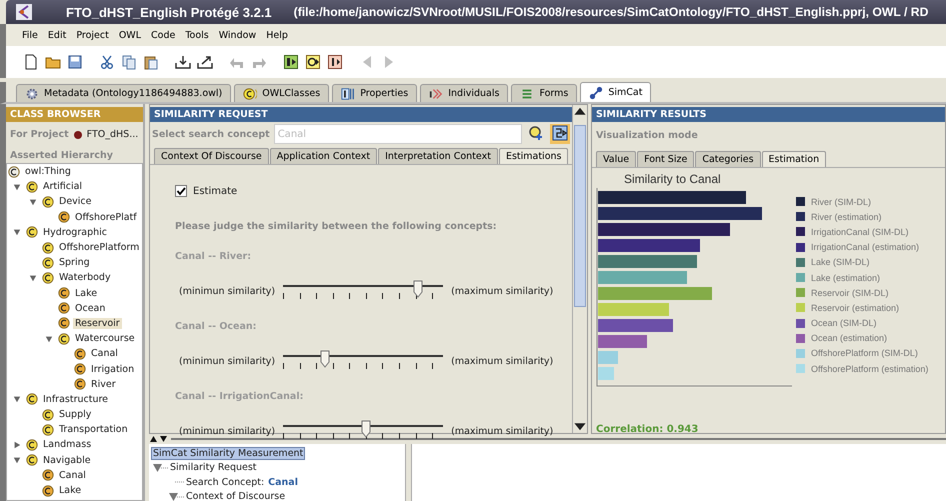 The width and height of the screenshot is (946, 501). Describe the element at coordinates (864, 353) in the screenshot. I see `legend-label: OffshorePlatform (SIM-DL)` at that location.